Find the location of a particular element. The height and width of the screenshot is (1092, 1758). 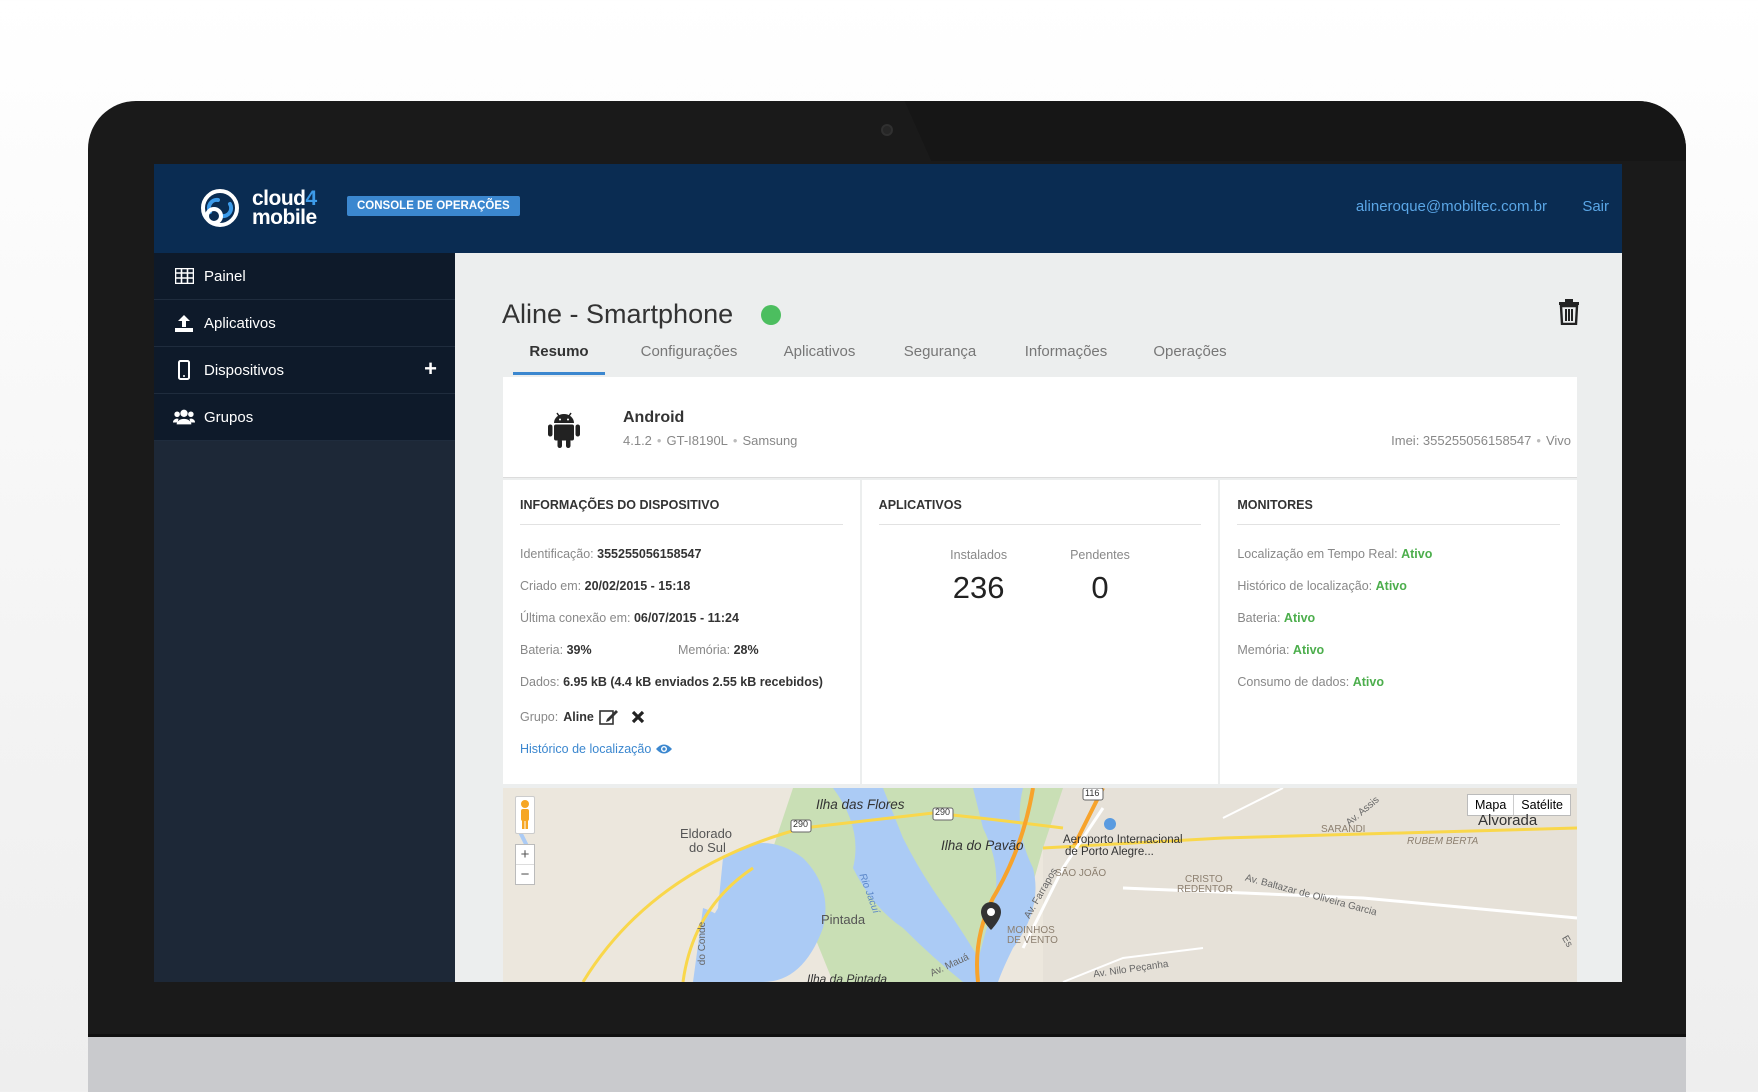

panel-title: APLICATIVOS is located at coordinates (1040, 511).